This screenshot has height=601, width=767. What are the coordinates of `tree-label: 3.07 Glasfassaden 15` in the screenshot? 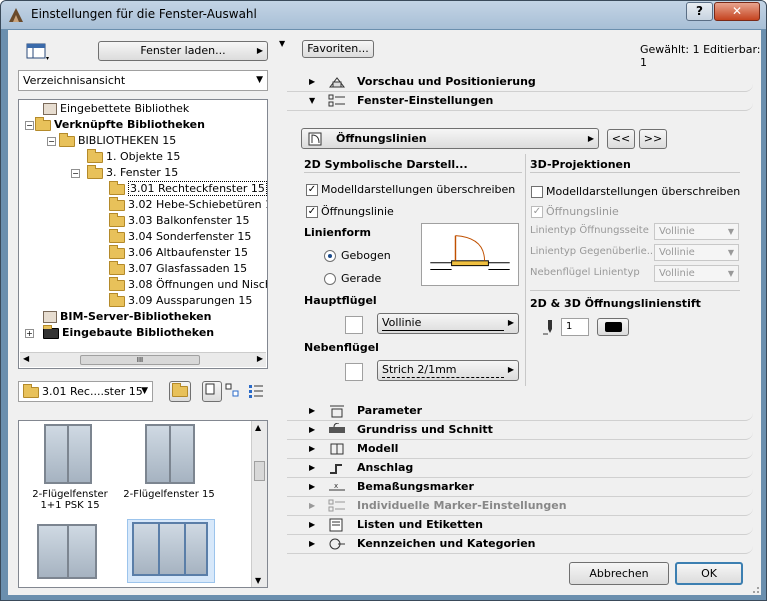 It's located at (188, 268).